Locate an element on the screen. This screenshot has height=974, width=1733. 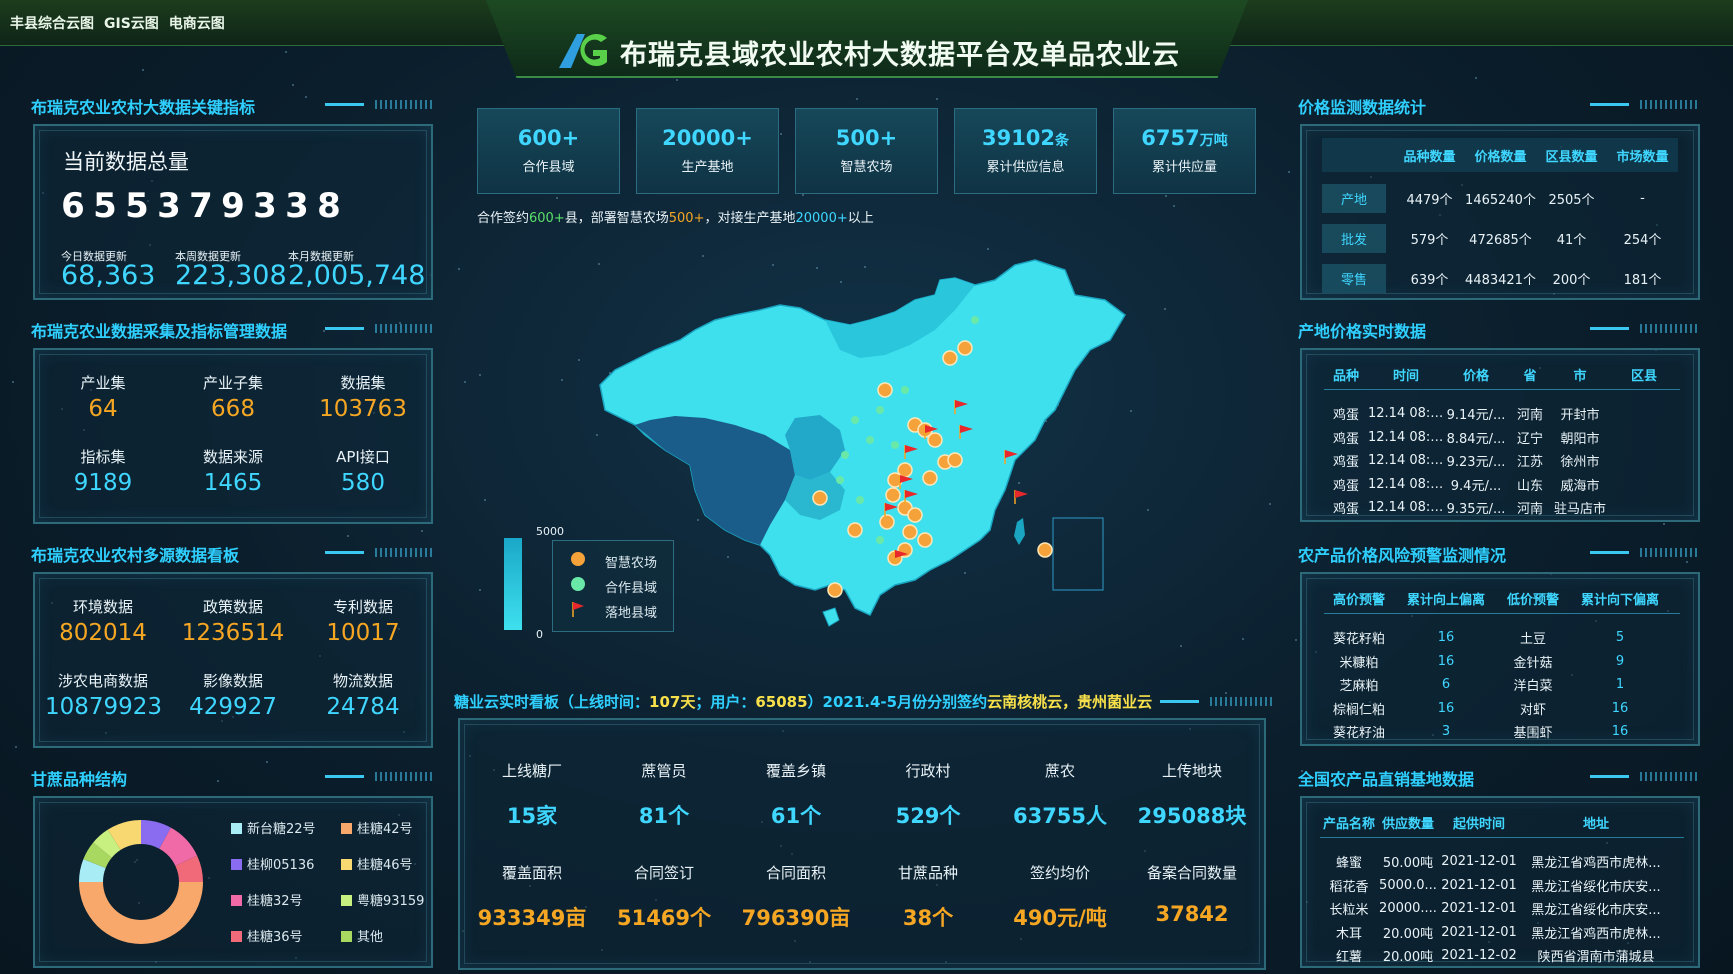
page-title: 布瑞克县域农业农村大数据平台及单品农业云 is located at coordinates (900, 55).